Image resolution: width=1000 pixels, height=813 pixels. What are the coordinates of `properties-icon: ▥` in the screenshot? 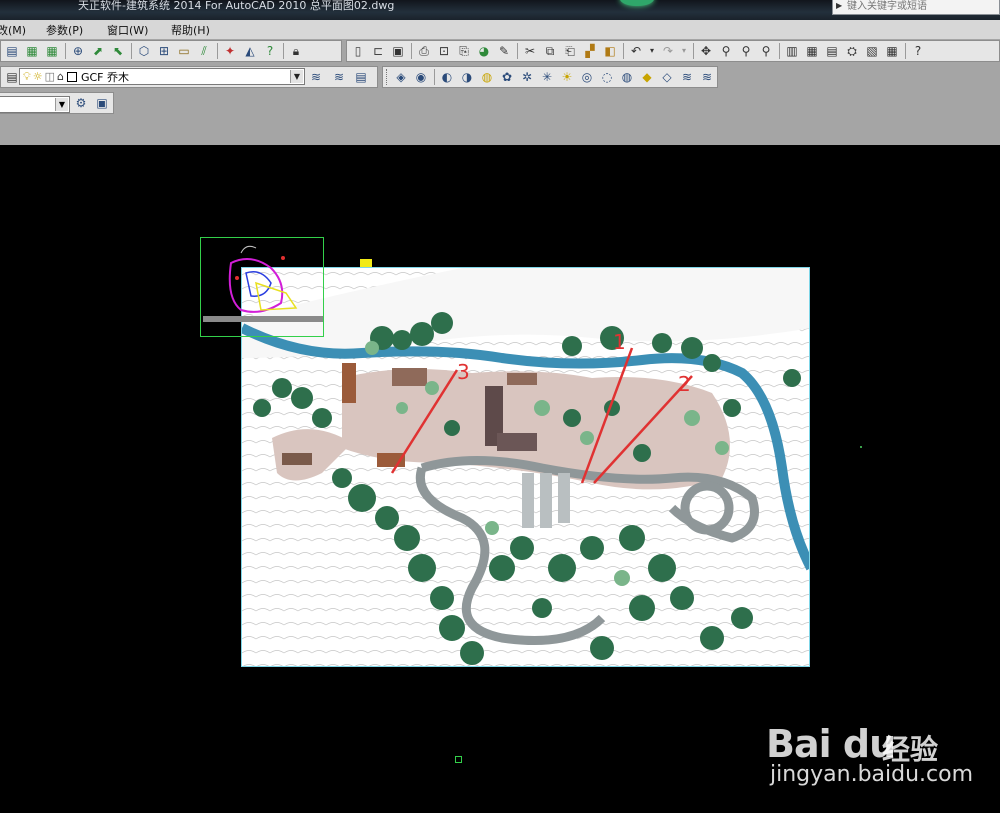 It's located at (792, 51).